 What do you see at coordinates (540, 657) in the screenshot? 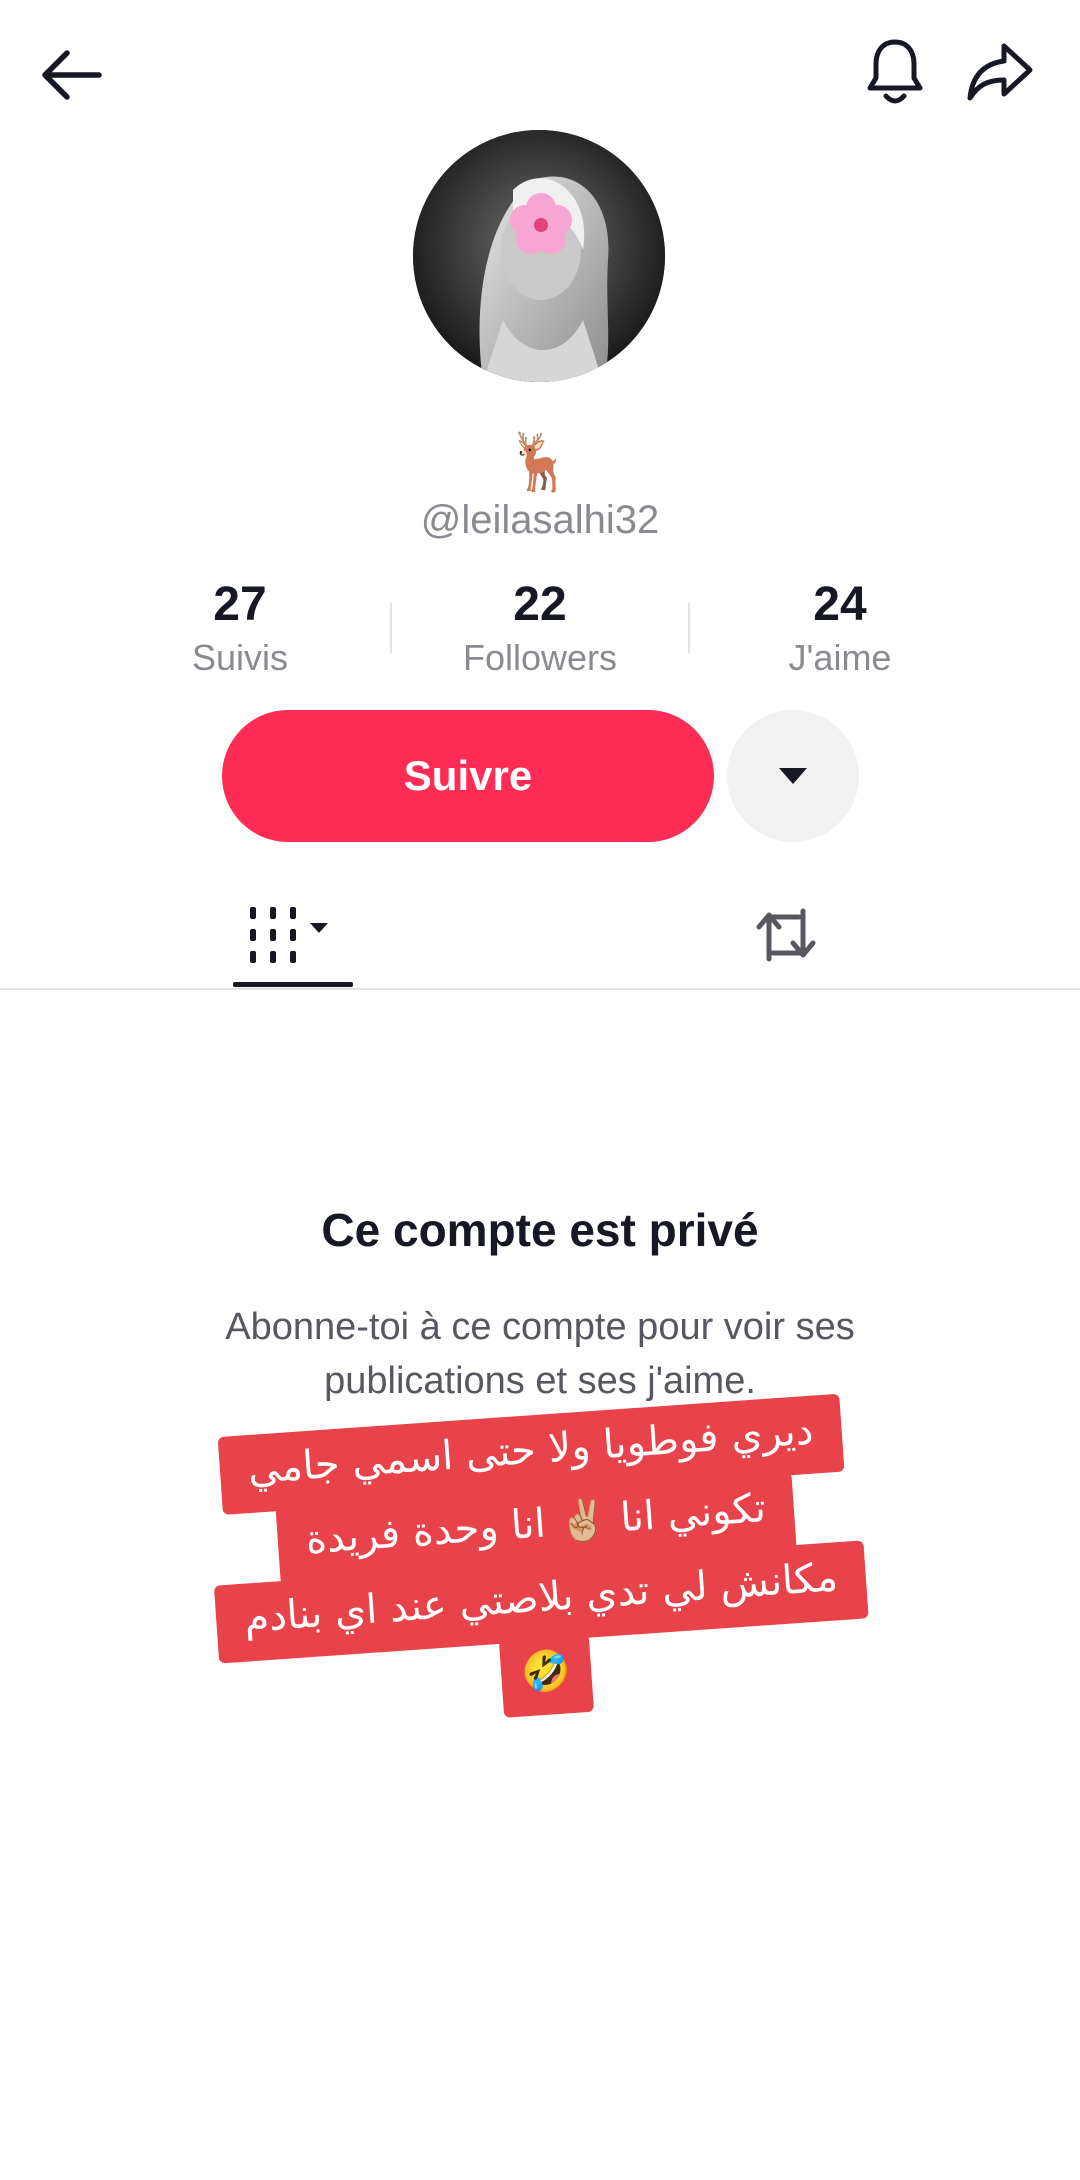
I see `followers-label: Followers` at bounding box center [540, 657].